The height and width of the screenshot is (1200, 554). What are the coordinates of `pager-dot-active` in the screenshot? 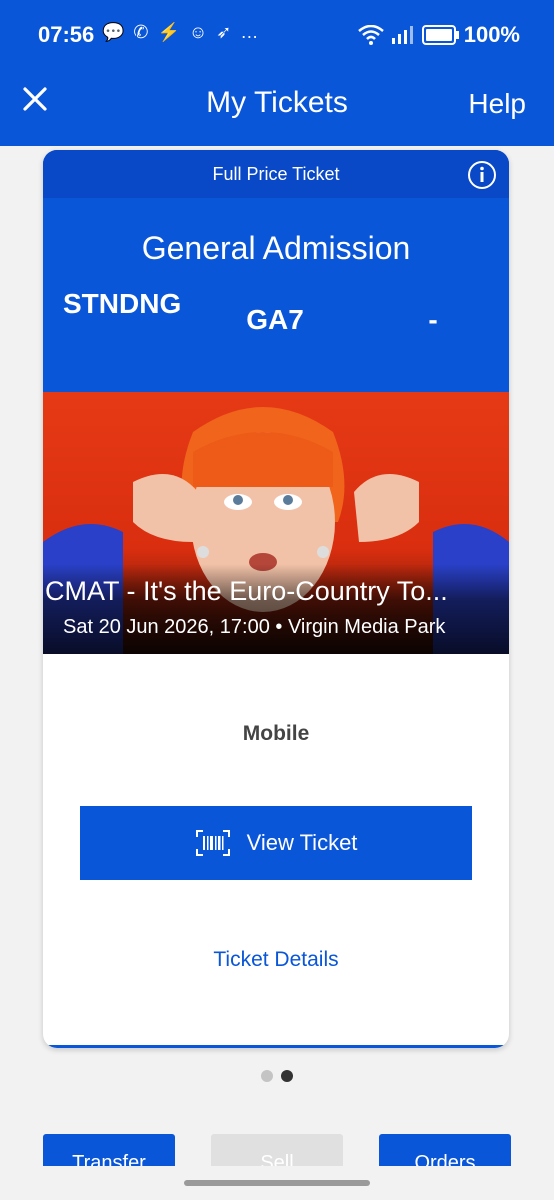 It's located at (287, 1076).